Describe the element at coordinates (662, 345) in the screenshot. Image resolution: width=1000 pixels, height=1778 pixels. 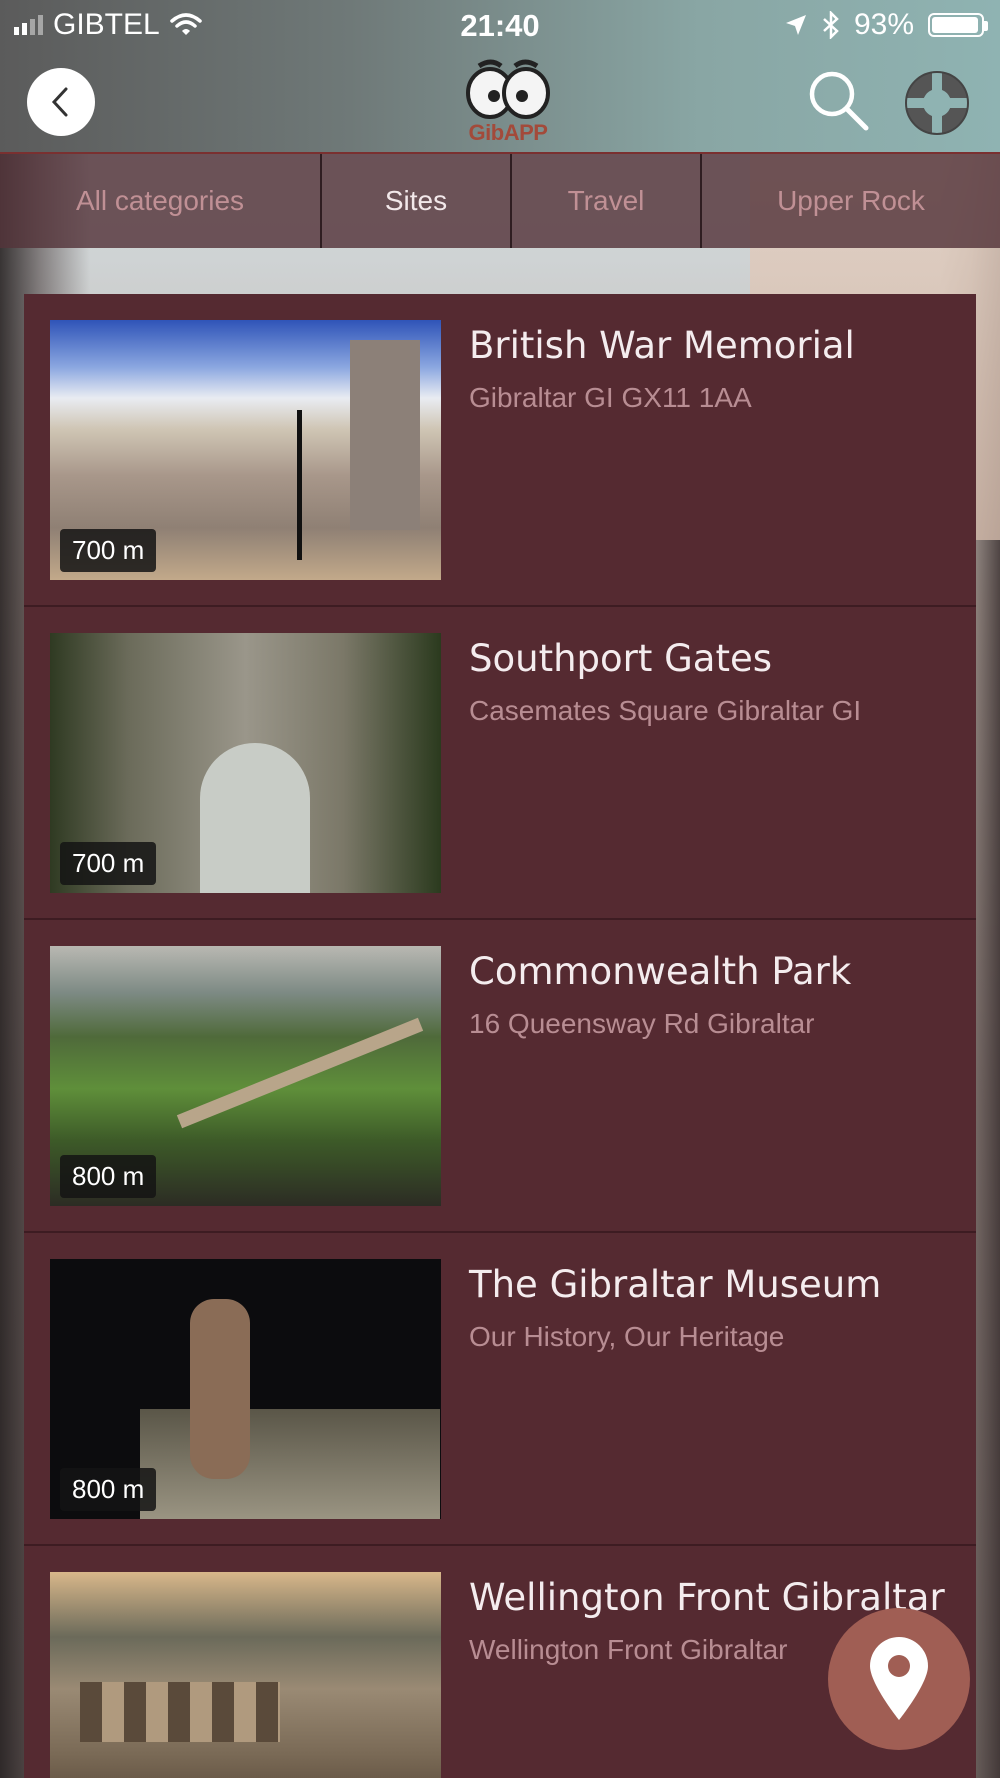
I see `place-title: British War Memorial` at that location.